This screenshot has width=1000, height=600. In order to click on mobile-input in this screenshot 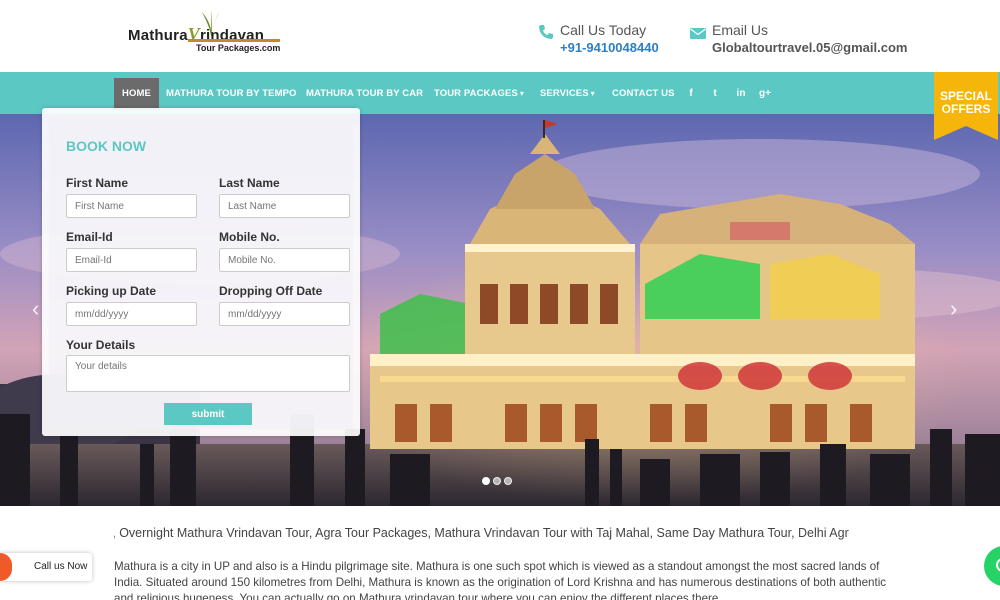, I will do `click(284, 260)`.